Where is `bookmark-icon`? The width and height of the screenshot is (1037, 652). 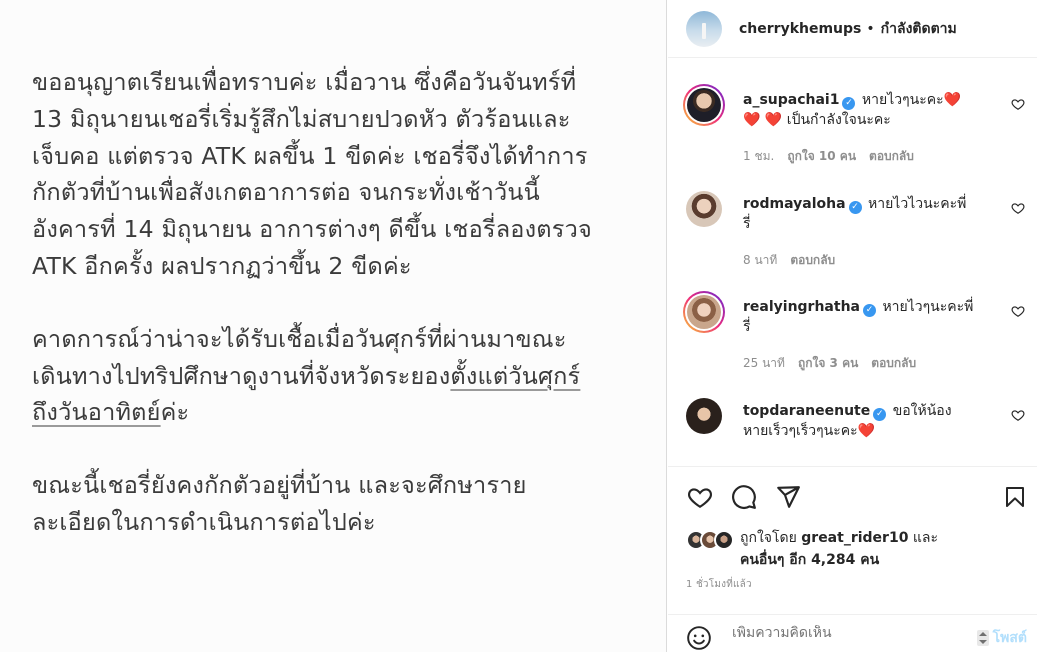
bookmark-icon is located at coordinates (1015, 497).